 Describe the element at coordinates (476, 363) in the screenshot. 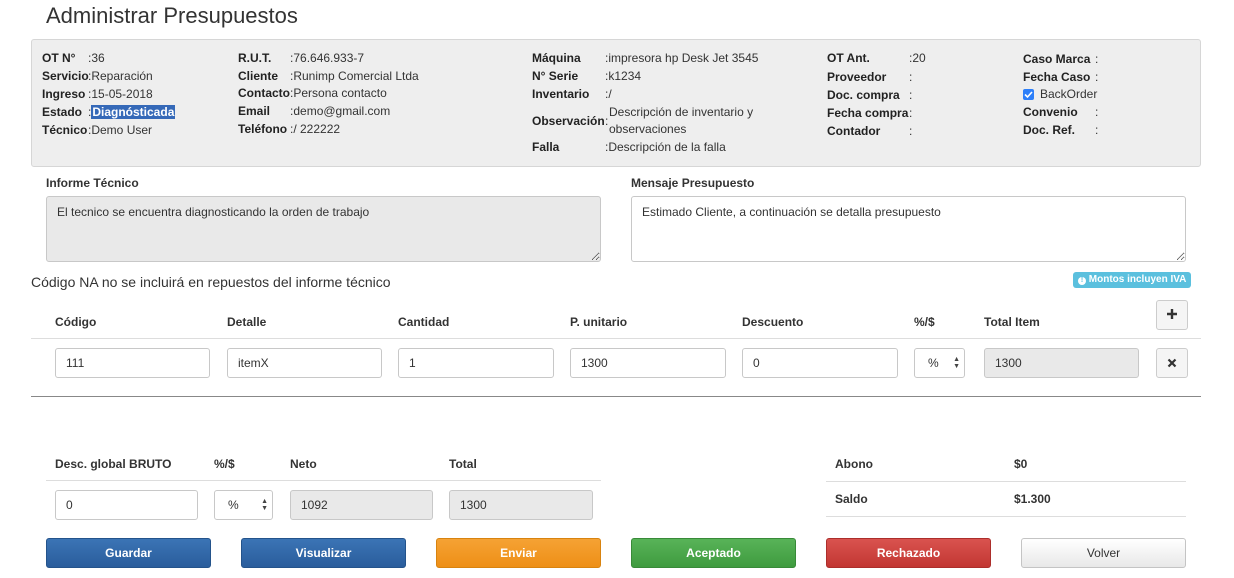

I see `item-cantidad-input` at that location.